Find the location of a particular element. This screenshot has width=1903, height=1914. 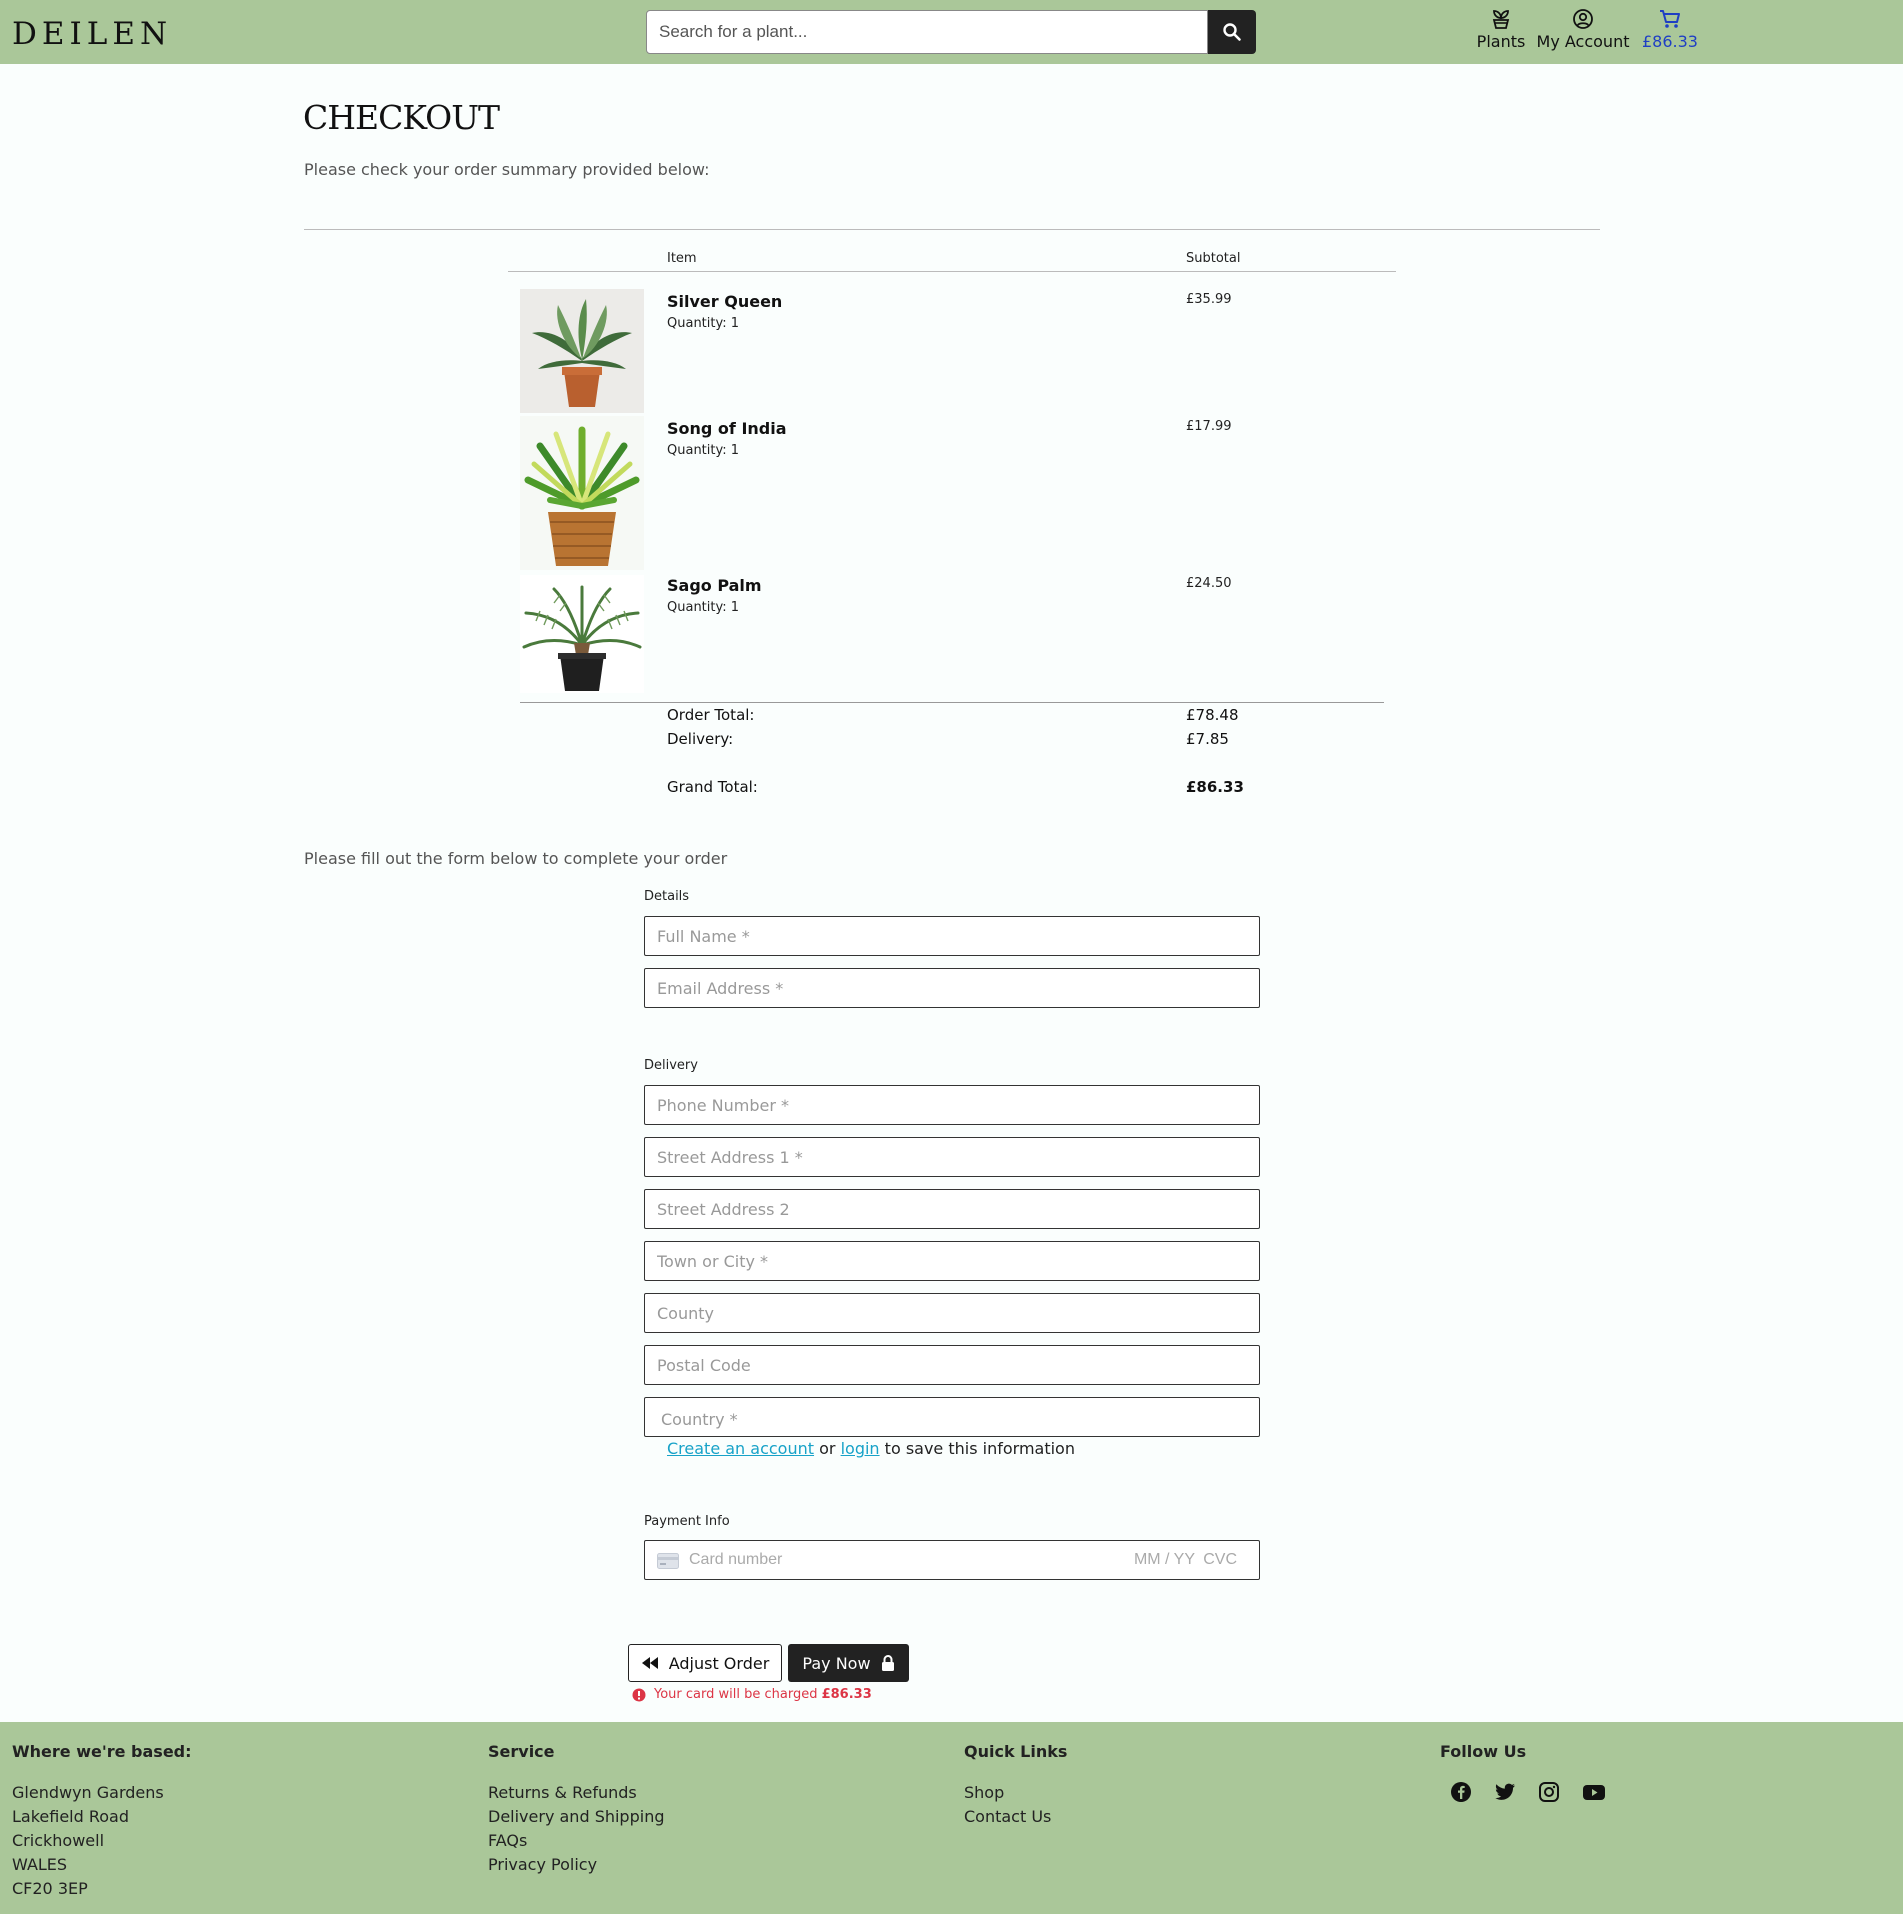

footer-quick-title: Quick Links is located at coordinates (1016, 1751).